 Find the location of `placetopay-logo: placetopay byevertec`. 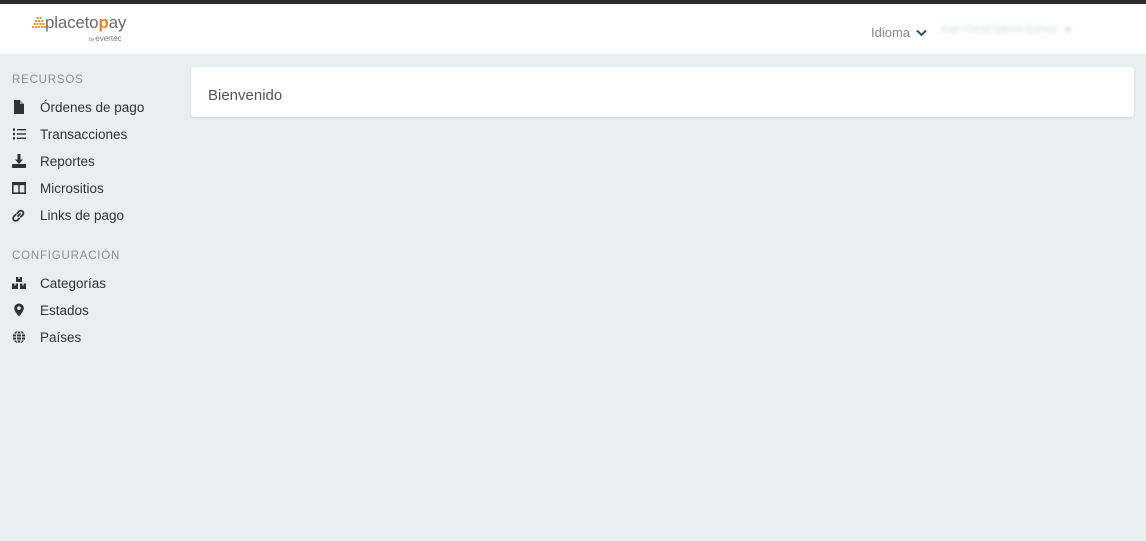

placetopay-logo: placetopay byevertec is located at coordinates (90, 29).